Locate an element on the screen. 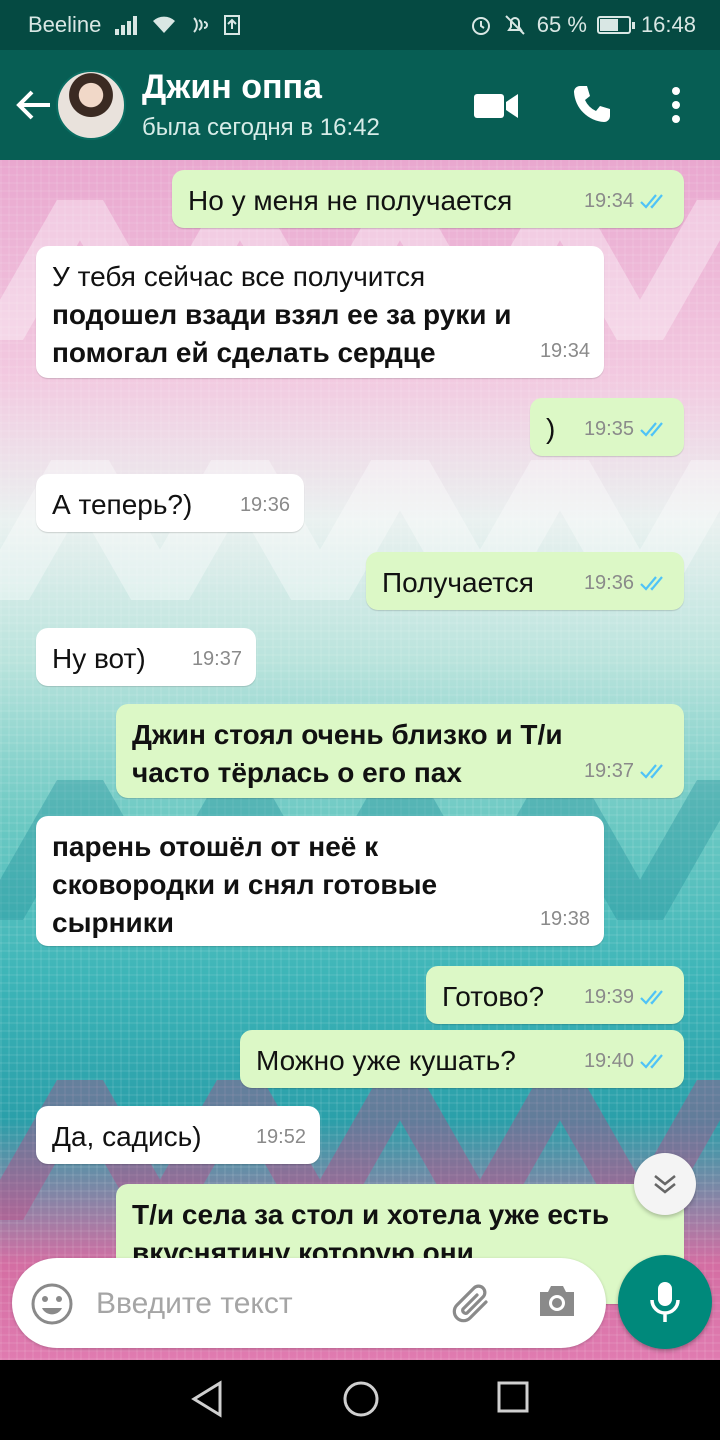 Image resolution: width=720 pixels, height=1440 pixels. message-text: У тебя сейчас все получится is located at coordinates (239, 276).